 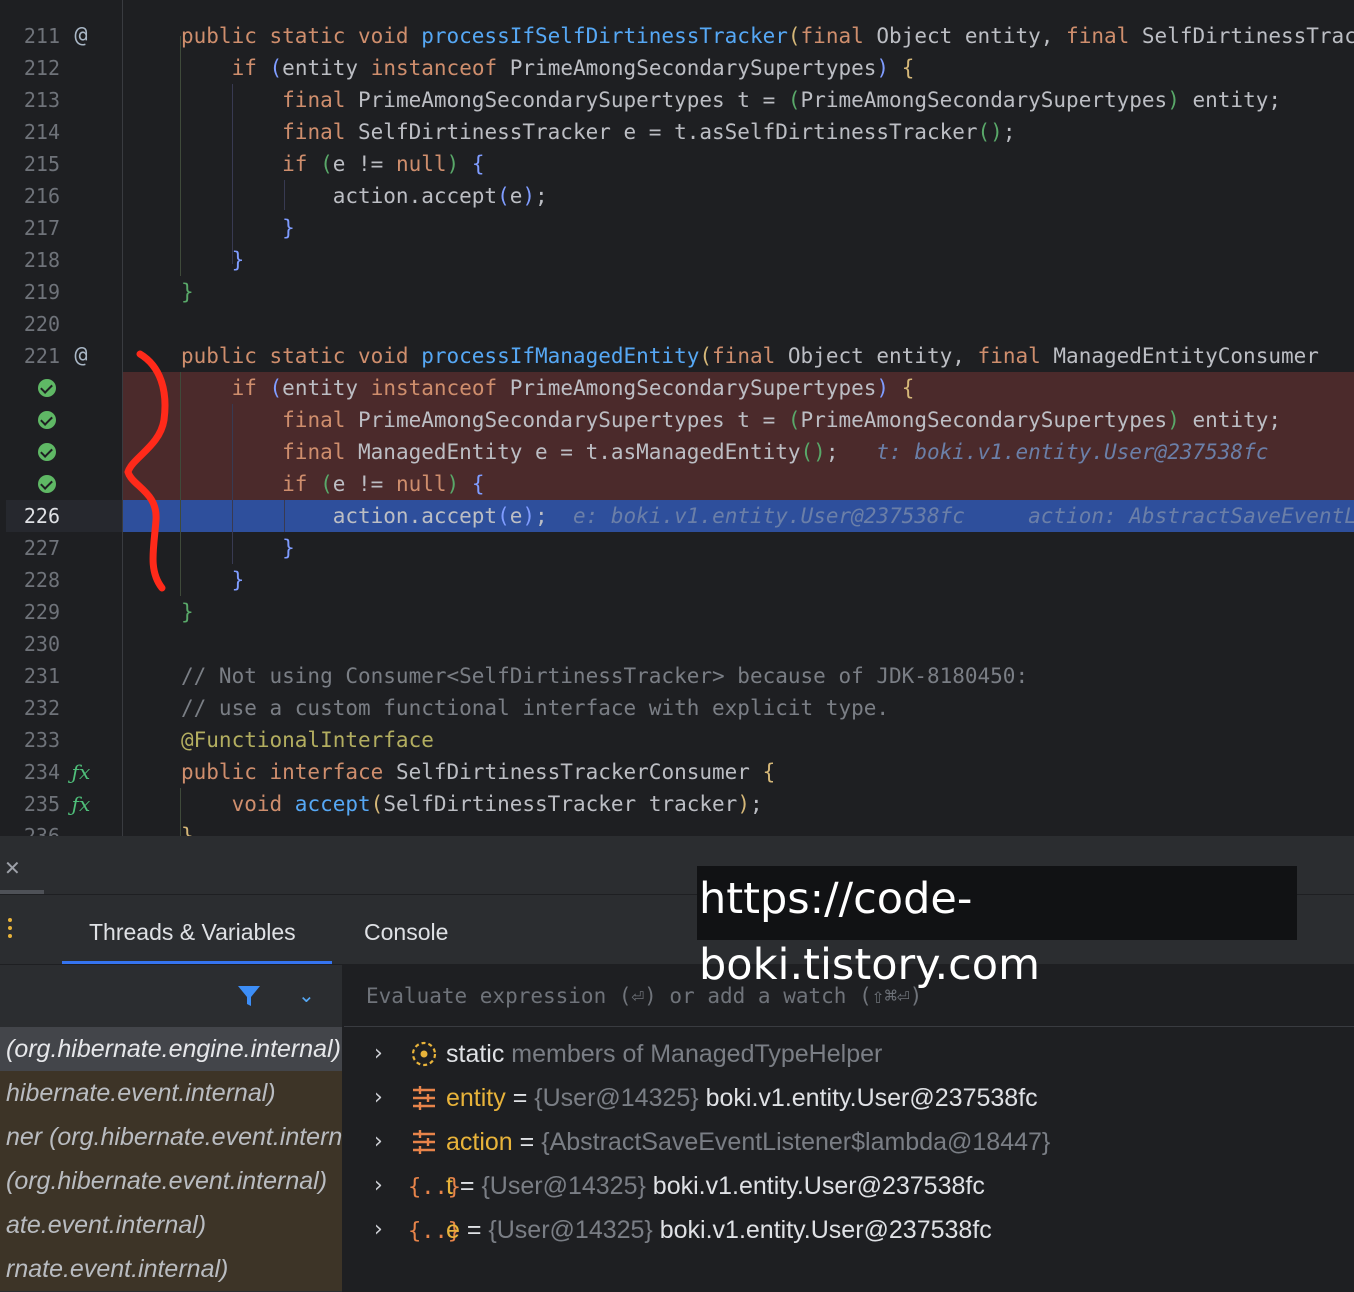 What do you see at coordinates (30, 68) in the screenshot?
I see `line-number: 212` at bounding box center [30, 68].